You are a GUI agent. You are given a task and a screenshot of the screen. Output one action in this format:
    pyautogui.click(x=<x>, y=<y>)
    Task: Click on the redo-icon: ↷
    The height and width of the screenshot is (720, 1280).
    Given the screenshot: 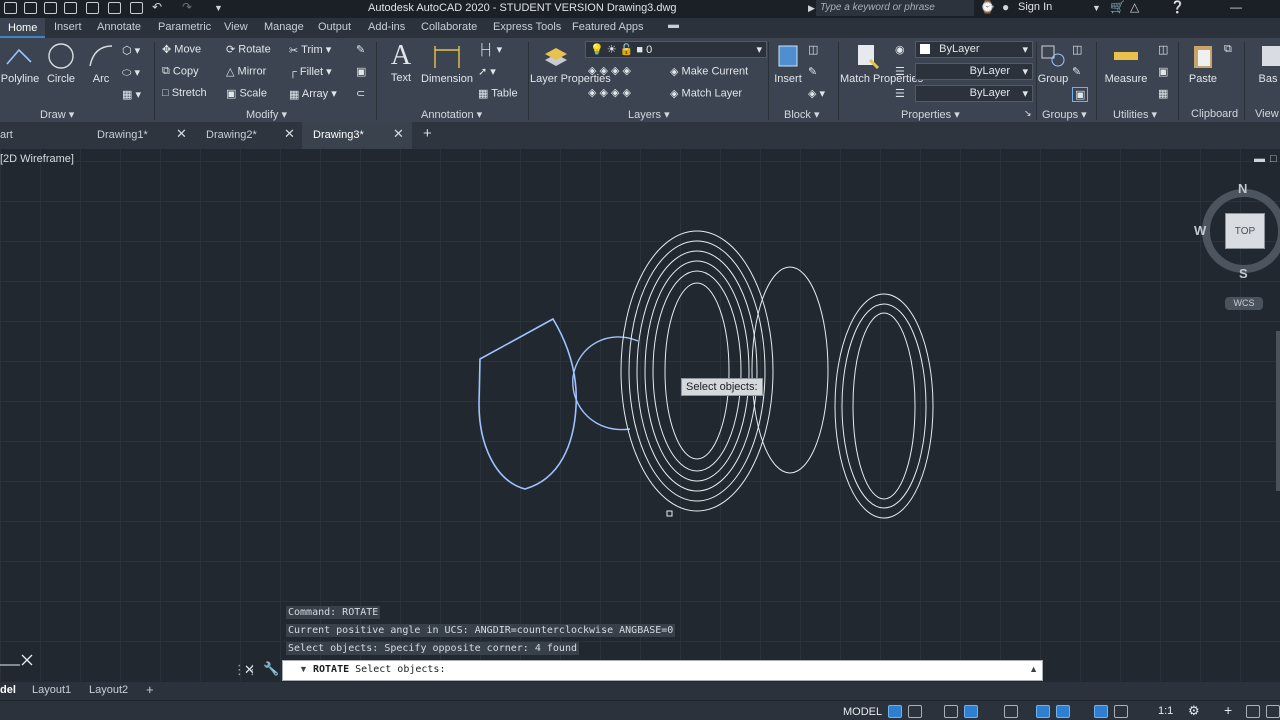 What is the action you would take?
    pyautogui.click(x=187, y=7)
    